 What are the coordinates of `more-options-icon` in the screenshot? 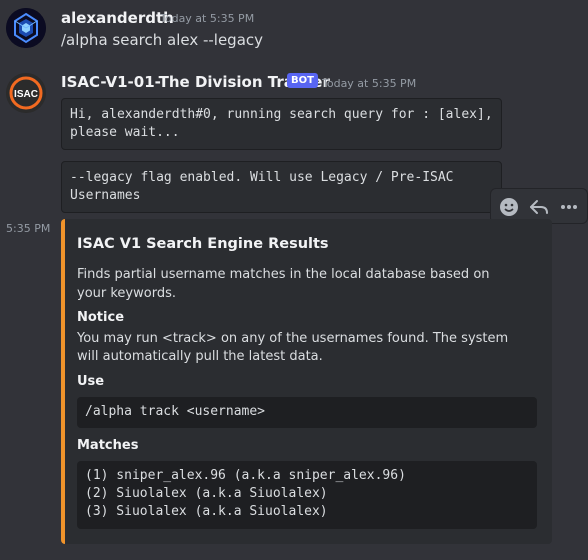 It's located at (569, 207).